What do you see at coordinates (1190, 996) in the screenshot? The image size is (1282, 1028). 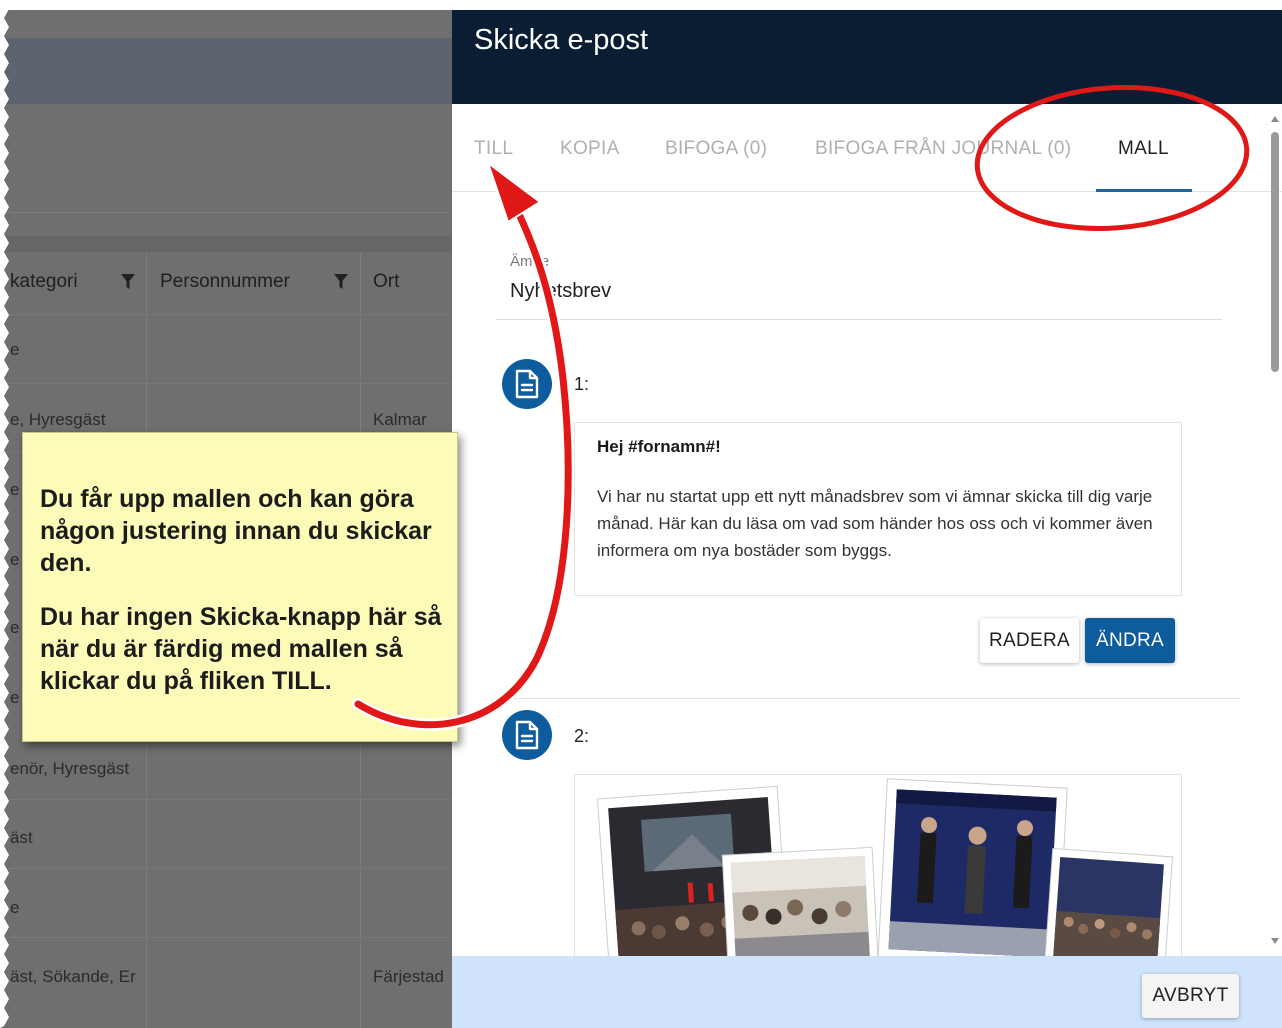 I see `cancel-button: AVBRYT` at bounding box center [1190, 996].